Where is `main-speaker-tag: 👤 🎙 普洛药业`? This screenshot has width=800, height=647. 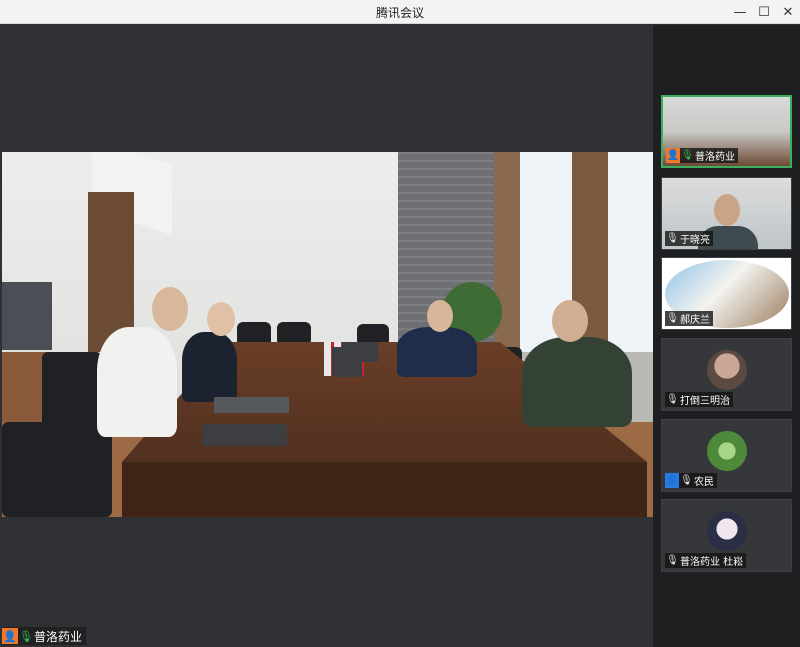 main-speaker-tag: 👤 🎙 普洛药业 is located at coordinates (44, 636).